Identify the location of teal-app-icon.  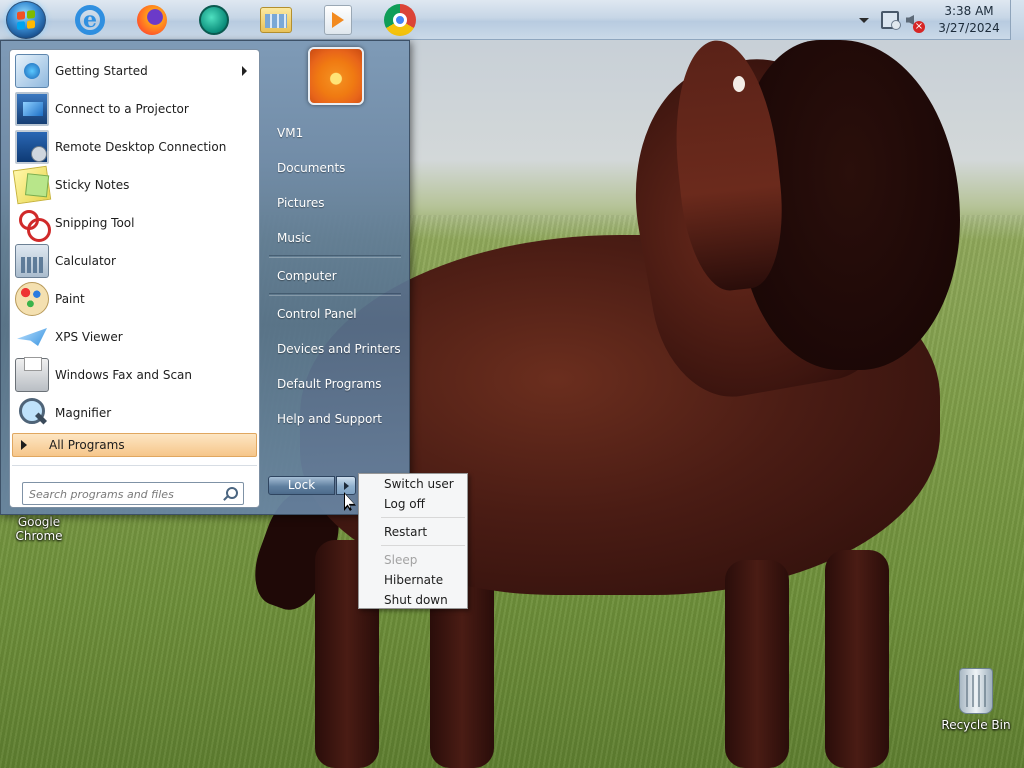
(214, 20).